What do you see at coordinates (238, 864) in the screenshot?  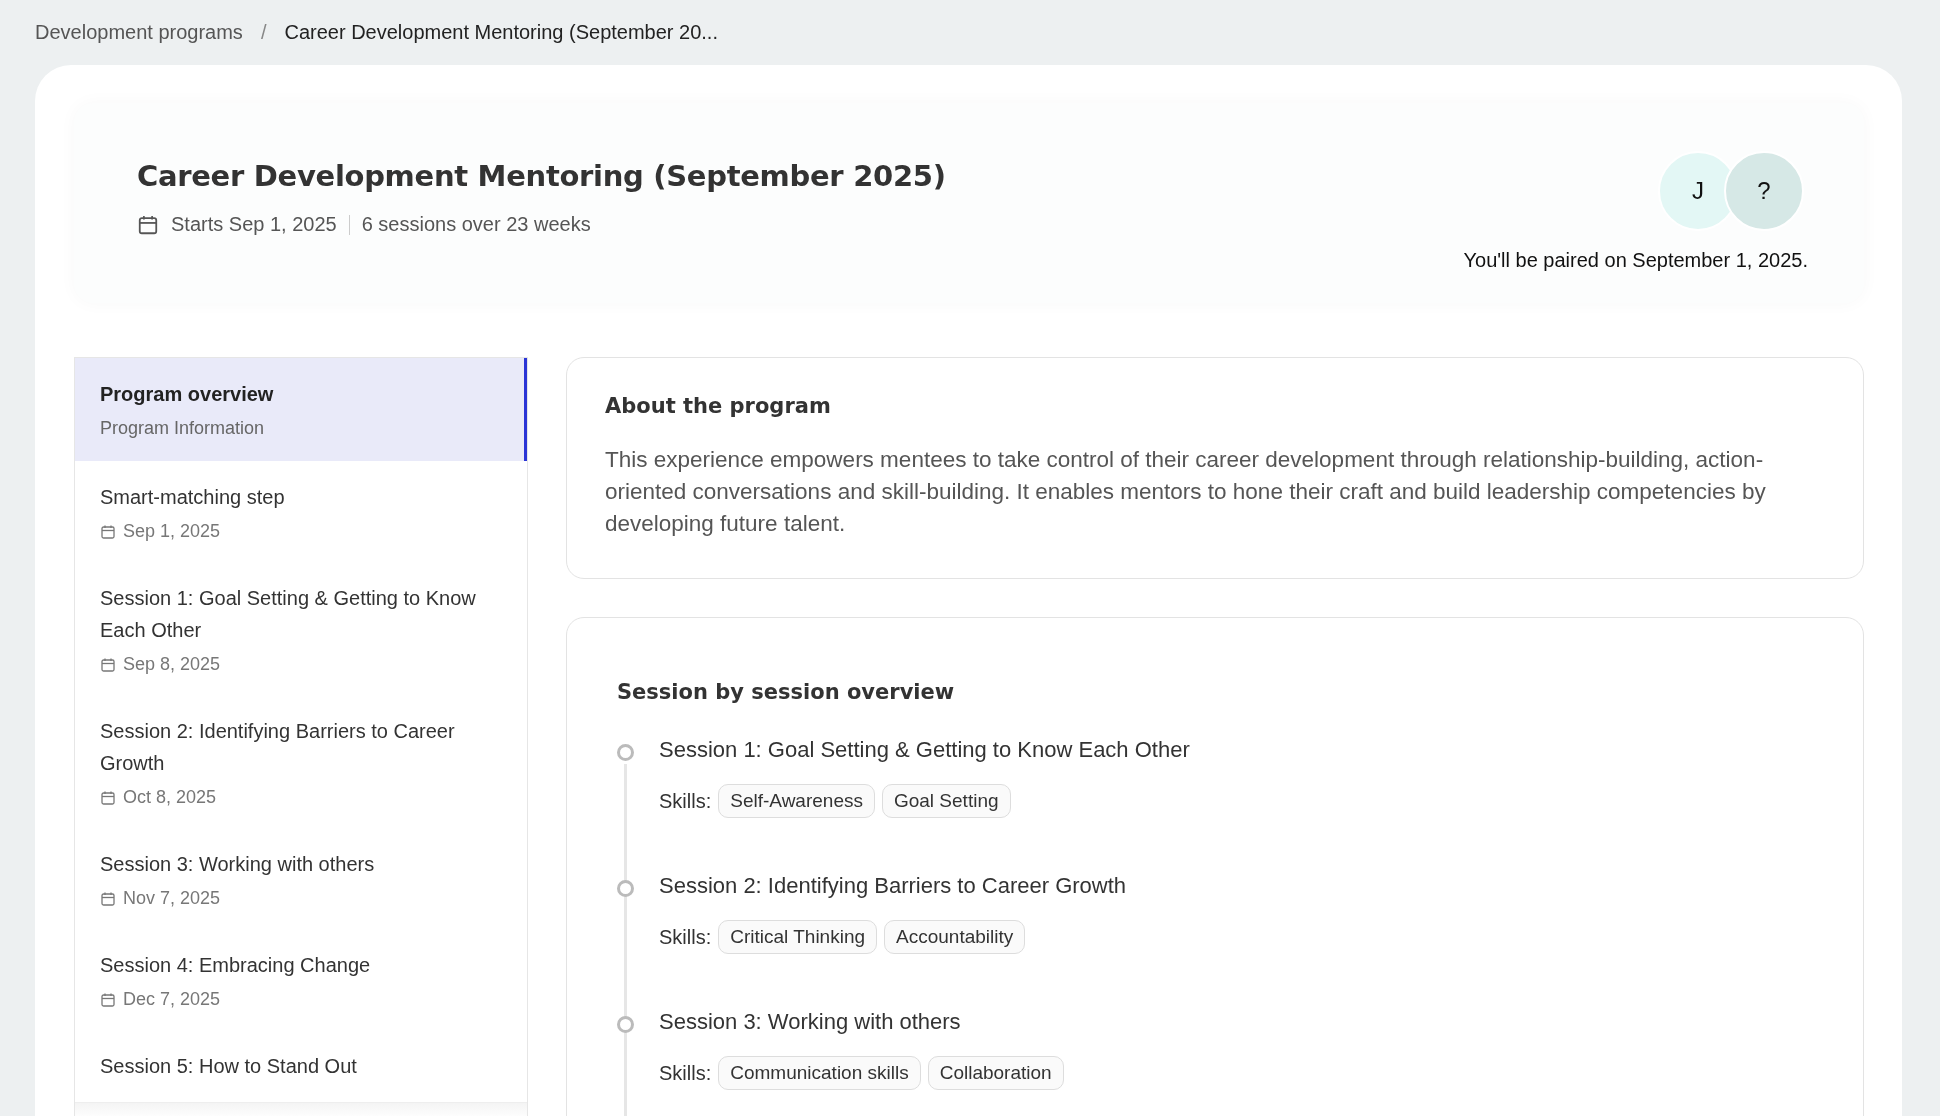 I see `item-title: Session 3: Working with others` at bounding box center [238, 864].